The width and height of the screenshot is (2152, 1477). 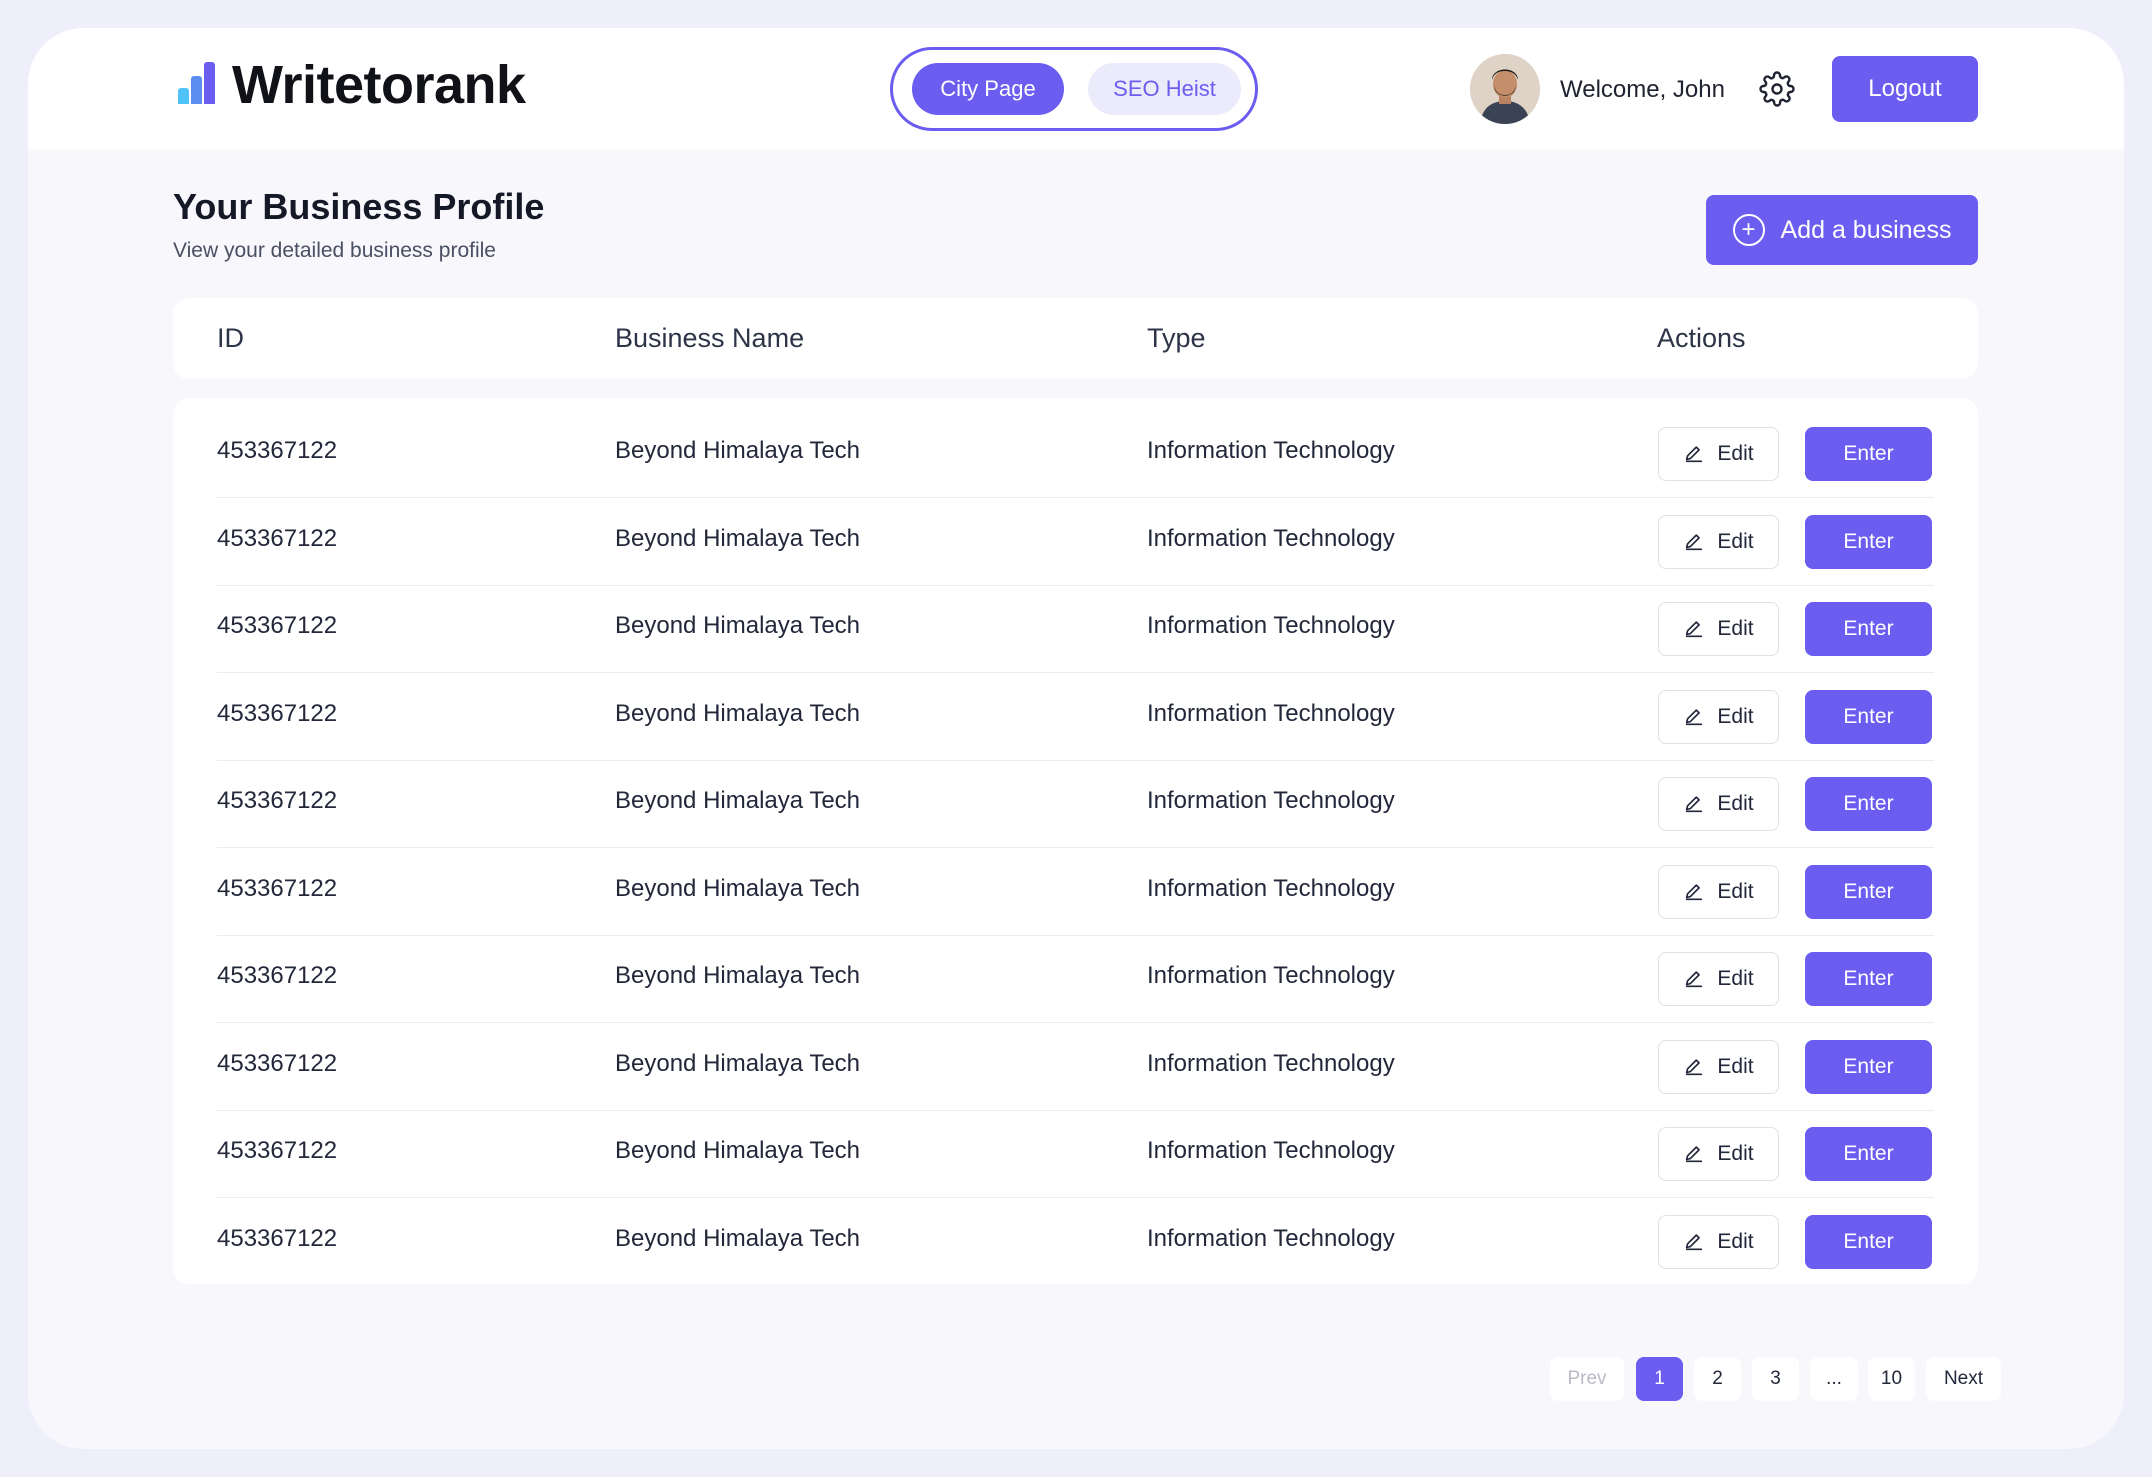 What do you see at coordinates (1963, 1379) in the screenshot?
I see `next-page-button: Next` at bounding box center [1963, 1379].